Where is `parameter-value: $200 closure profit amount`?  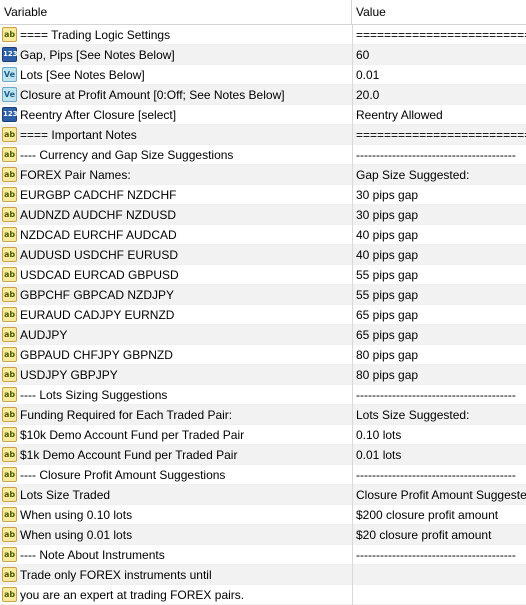
parameter-value: $200 closure profit amount is located at coordinates (441, 515).